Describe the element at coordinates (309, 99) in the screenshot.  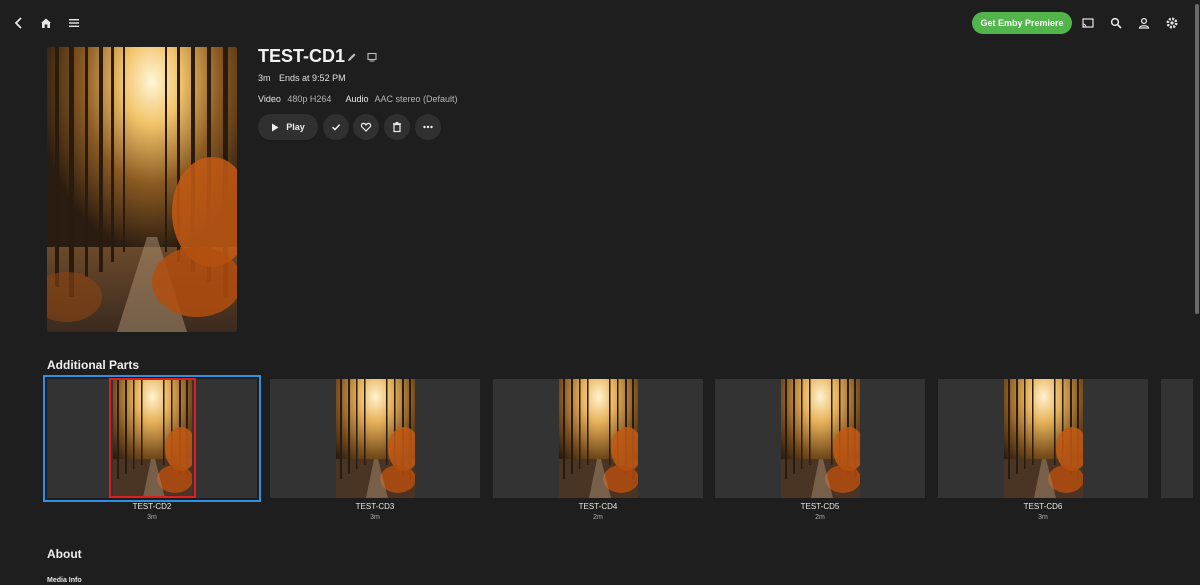
I see `video-value: 480p H264` at that location.